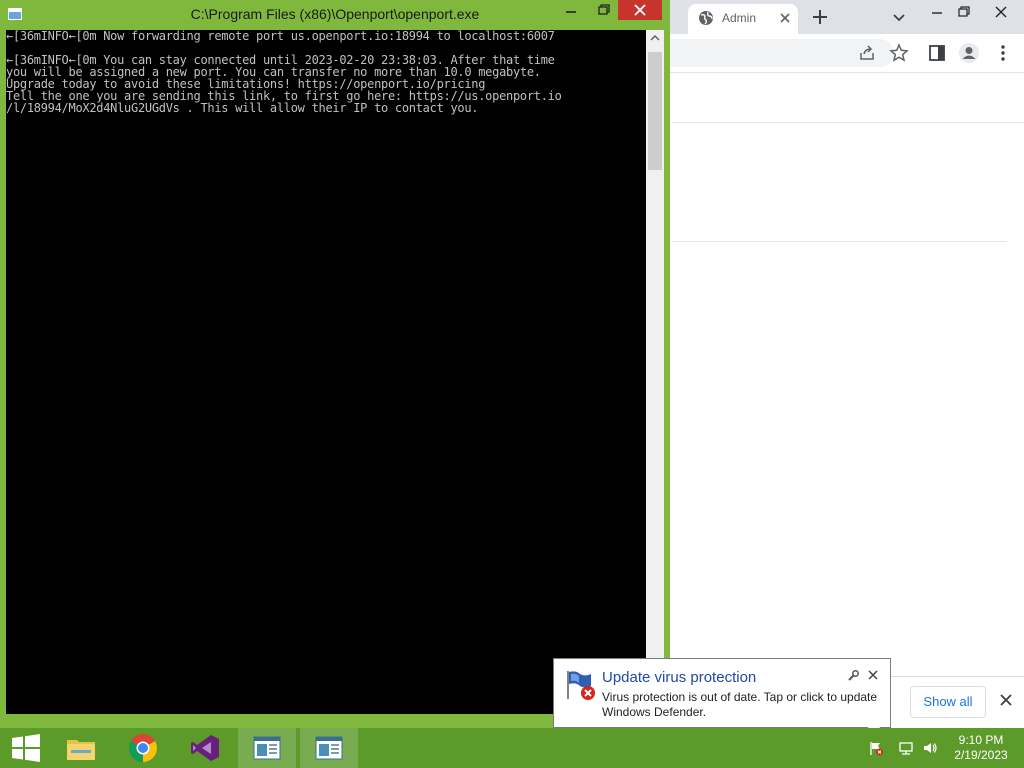 This screenshot has height=768, width=1024. I want to click on start-button, so click(29, 748).